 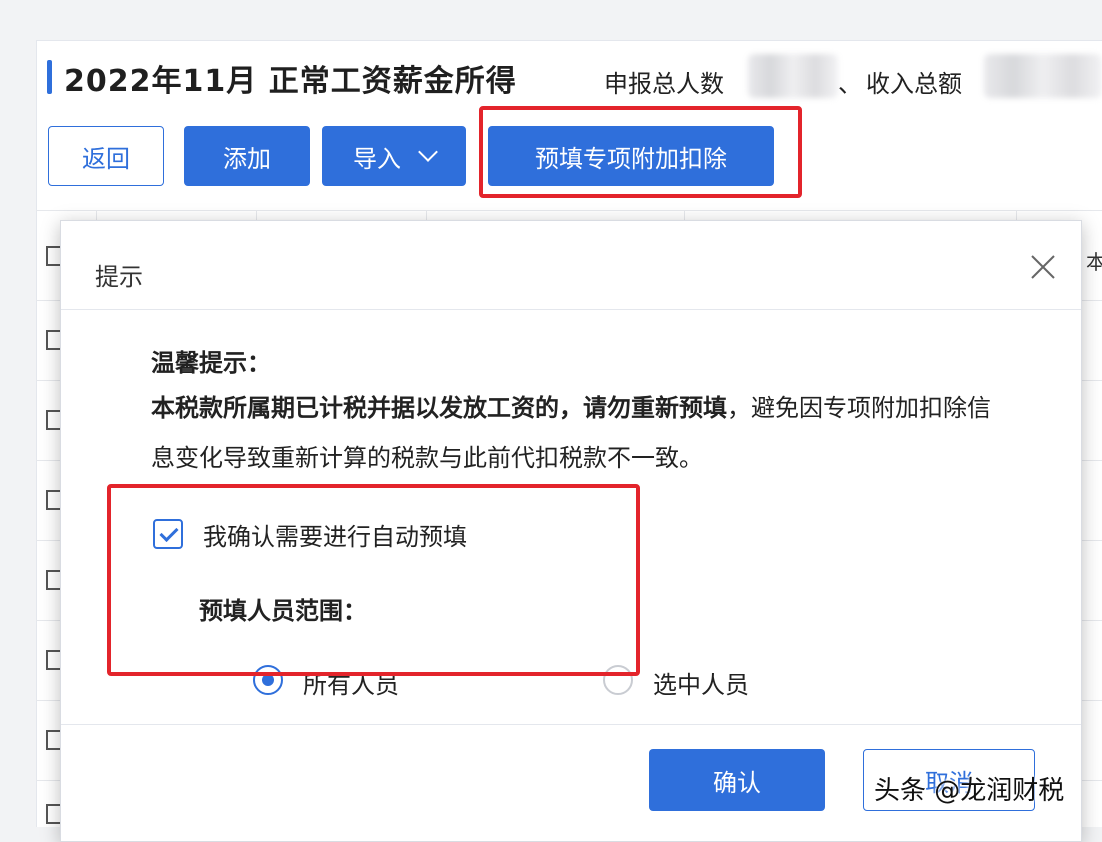 I want to click on import-button-label: 导入, so click(x=377, y=158).